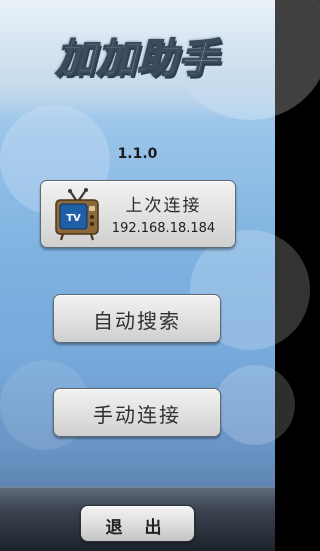 The image size is (320, 551). What do you see at coordinates (163, 228) in the screenshot?
I see `last-connection-address: 192.168.18.184` at bounding box center [163, 228].